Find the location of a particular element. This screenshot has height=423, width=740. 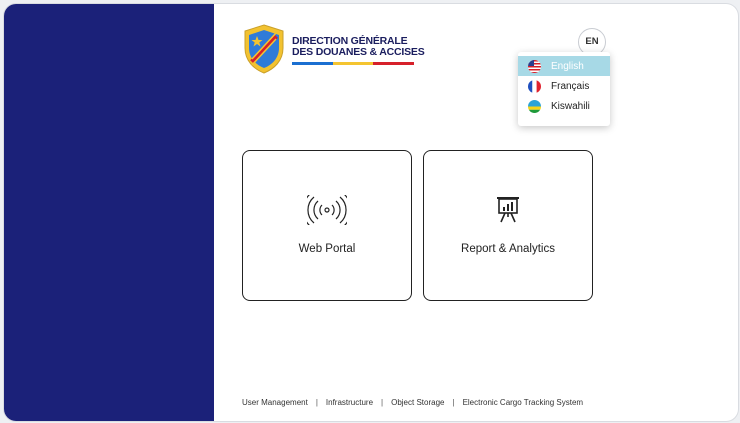

footer-link-cargo-tracking: Electronic Cargo Tracking System is located at coordinates (523, 402).